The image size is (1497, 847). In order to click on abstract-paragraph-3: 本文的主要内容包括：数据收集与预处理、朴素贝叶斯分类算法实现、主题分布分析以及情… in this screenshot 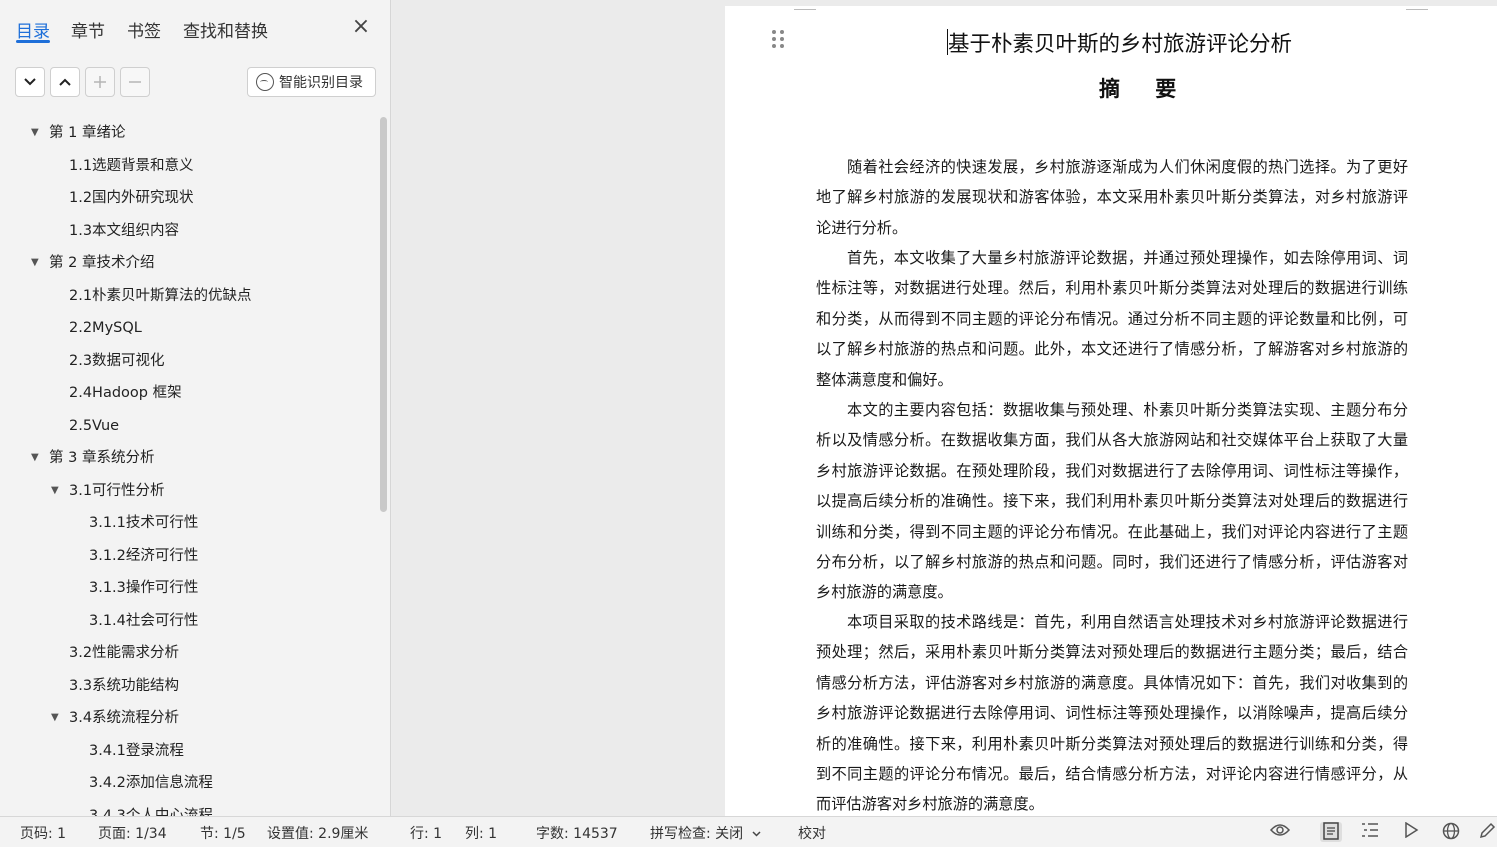, I will do `click(1112, 501)`.